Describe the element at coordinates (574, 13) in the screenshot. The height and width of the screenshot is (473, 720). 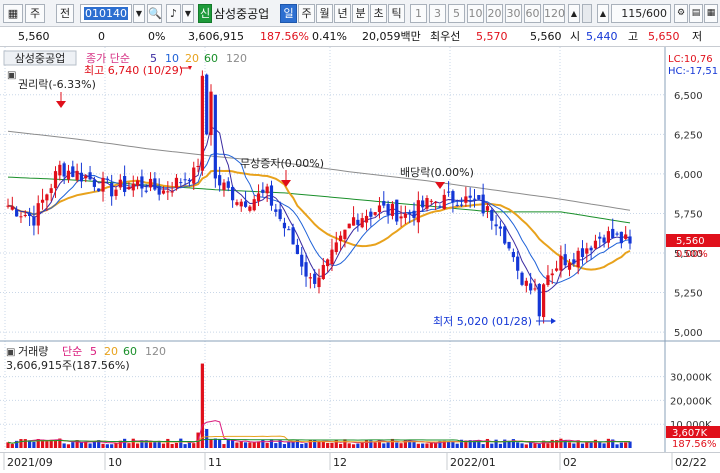
I see `interval-up-icon: ▲` at that location.